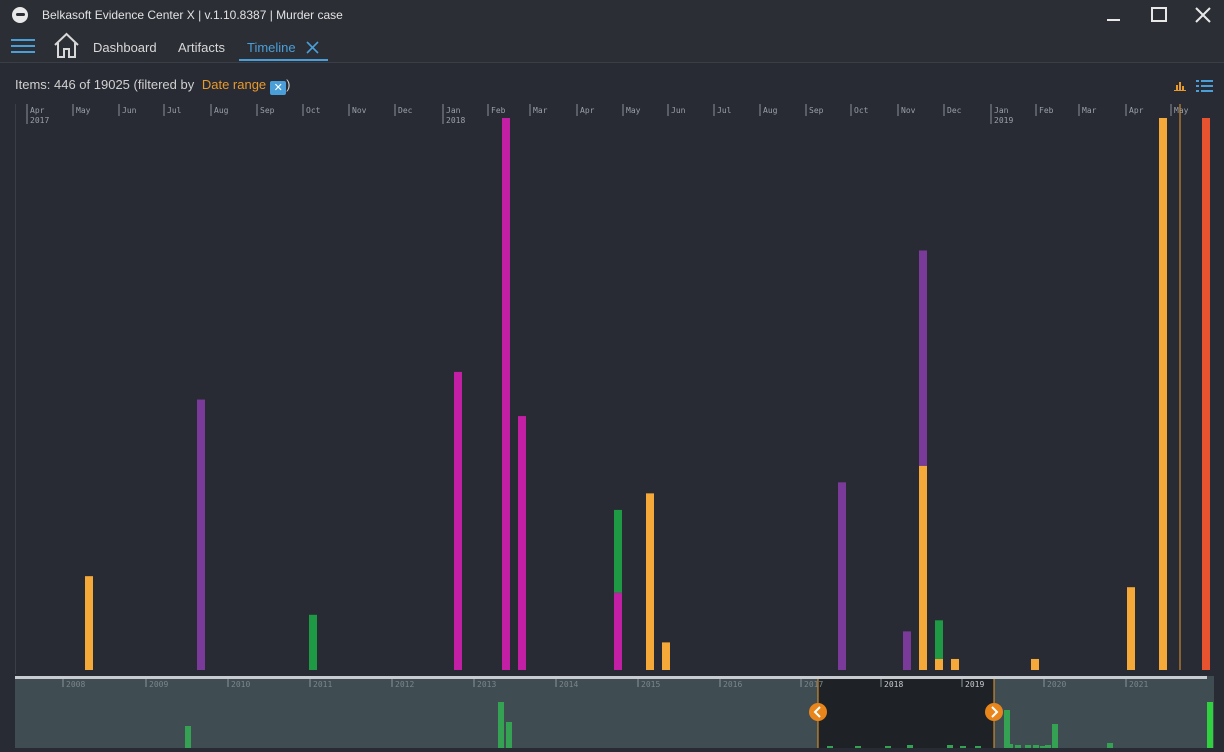 Image resolution: width=1224 pixels, height=752 pixels. Describe the element at coordinates (954, 110) in the screenshot. I see `month-label: Dec` at that location.